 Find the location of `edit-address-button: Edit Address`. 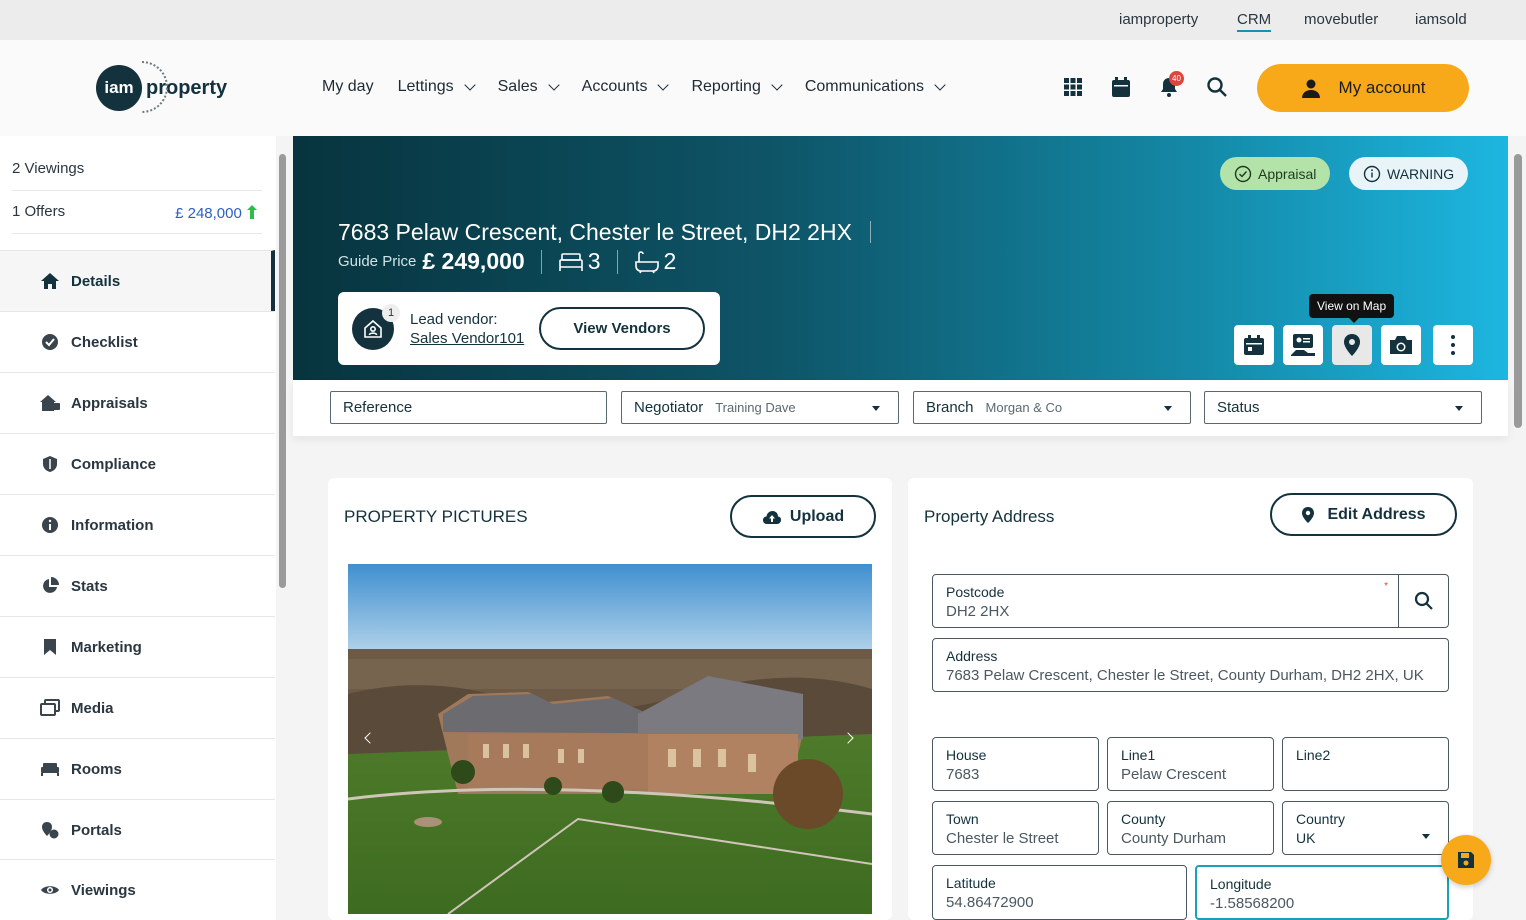

edit-address-button: Edit Address is located at coordinates (1363, 514).